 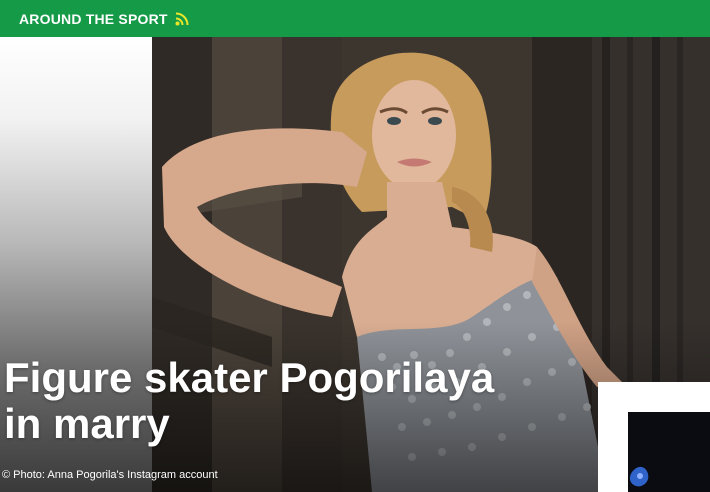 I want to click on rss-feed-icon, so click(x=182, y=19).